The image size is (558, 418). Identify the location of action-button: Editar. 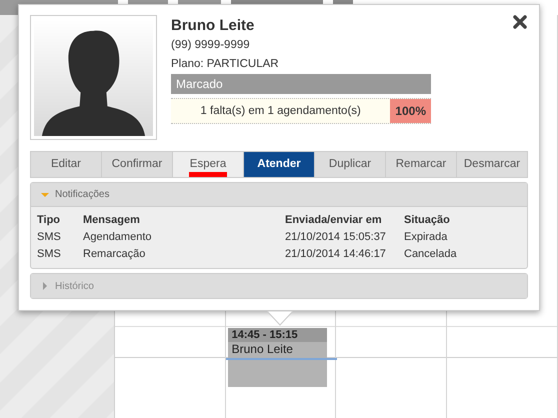
(66, 164).